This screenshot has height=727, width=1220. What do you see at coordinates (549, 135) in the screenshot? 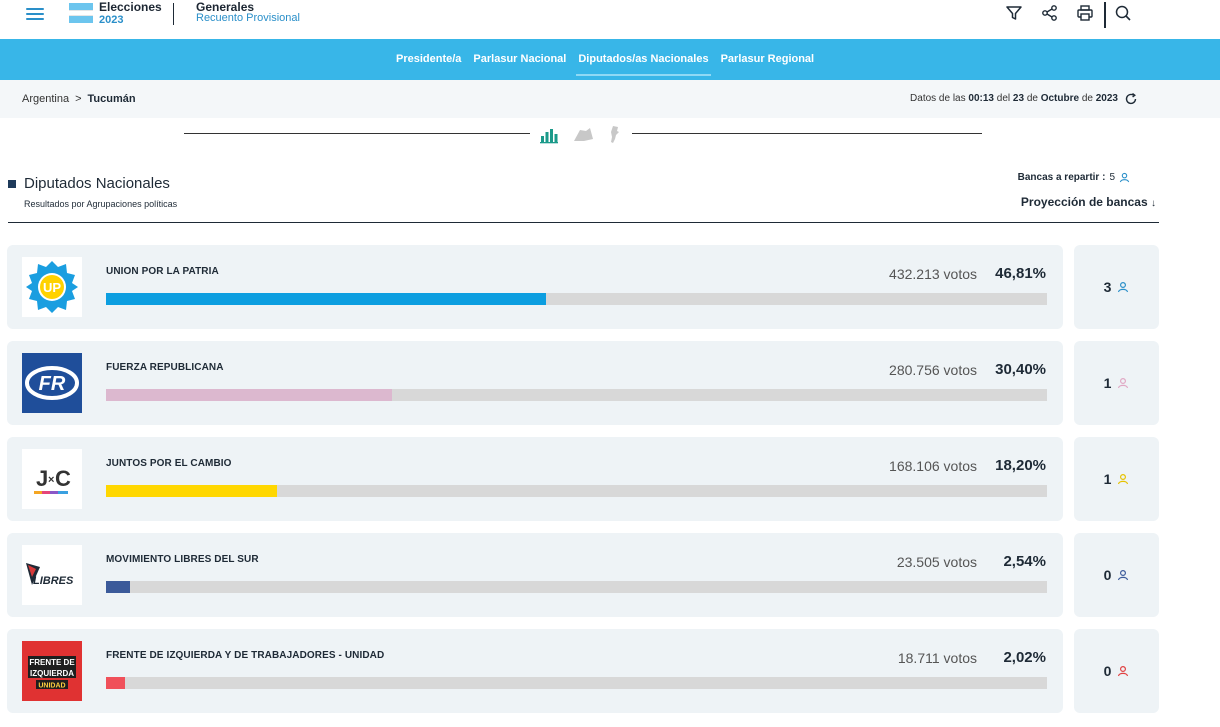
I see `bar-chart-icon` at bounding box center [549, 135].